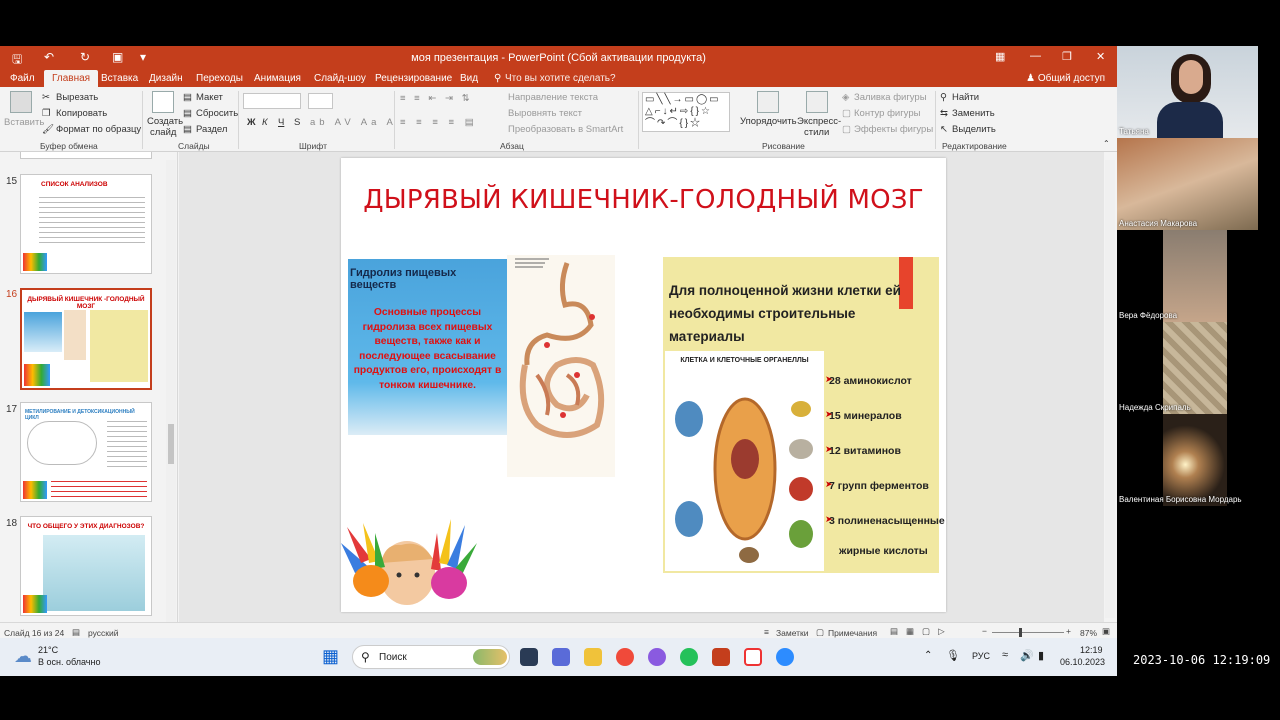 This screenshot has height=720, width=1280. Describe the element at coordinates (86, 339) in the screenshot. I see `slide-thumbnail-16: ДЫРЯВЫЙ КИШЕЧНИК -ГОЛОДНЫЙ МОЗГ` at that location.